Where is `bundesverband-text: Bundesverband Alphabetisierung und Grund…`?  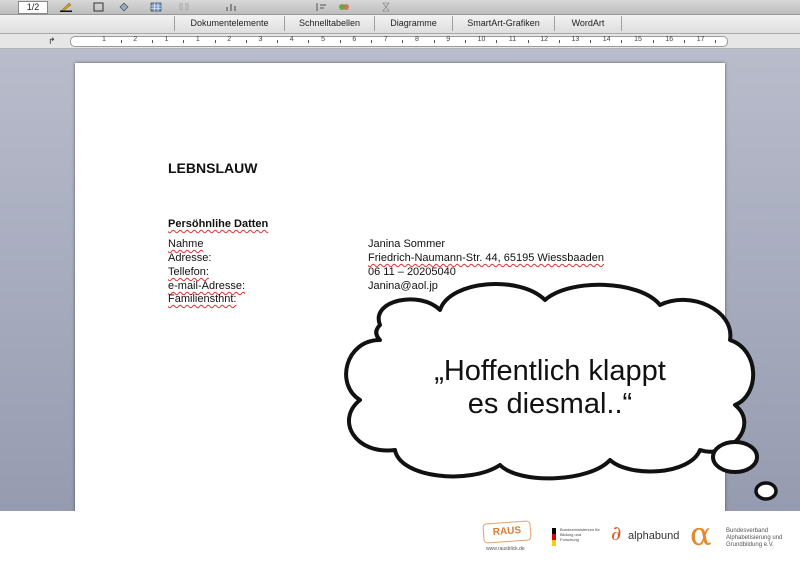
bundesverband-text: Bundesverband Alphabetisierung und Grund… is located at coordinates (754, 538).